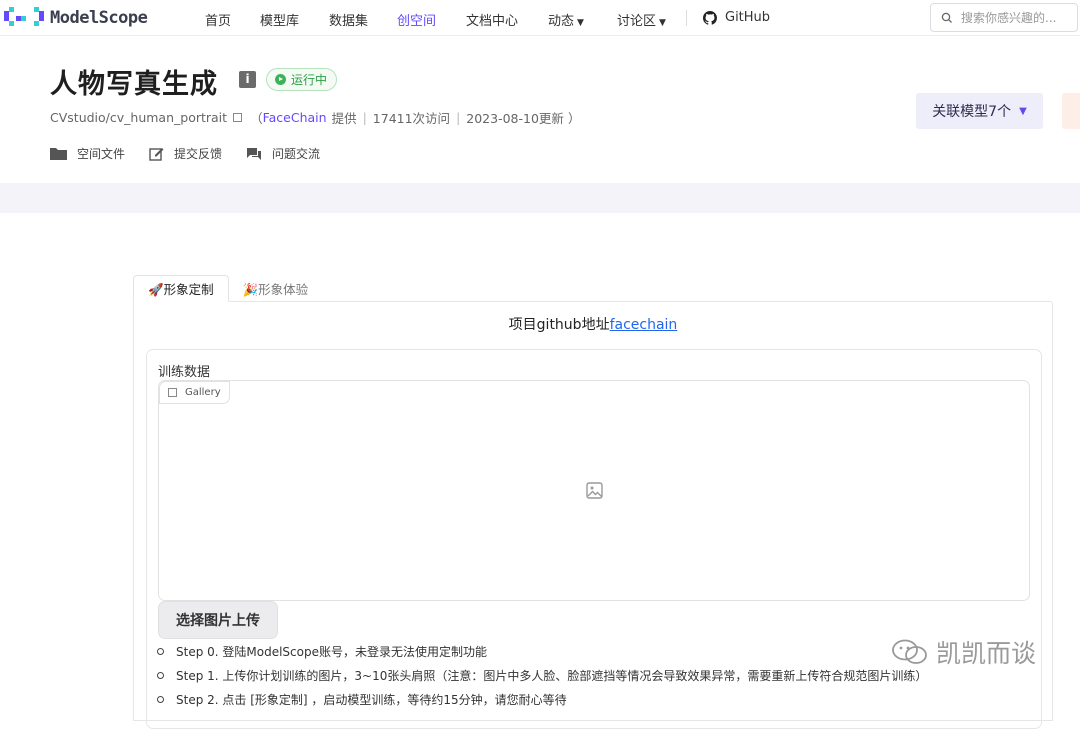 This screenshot has height=729, width=1080. Describe the element at coordinates (559, 325) in the screenshot. I see `project-prefix: 项目github地址` at that location.